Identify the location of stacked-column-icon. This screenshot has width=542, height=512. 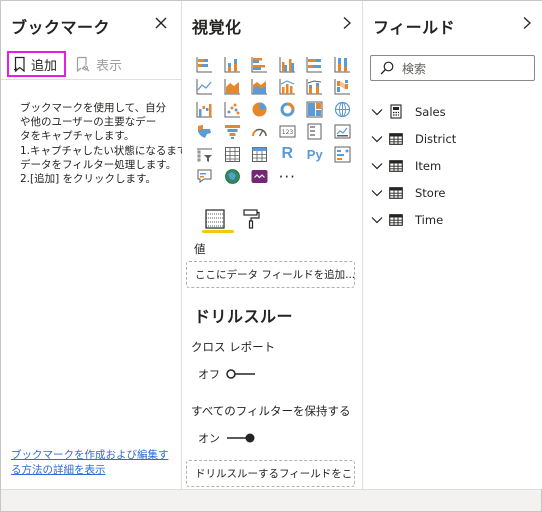
(233, 64).